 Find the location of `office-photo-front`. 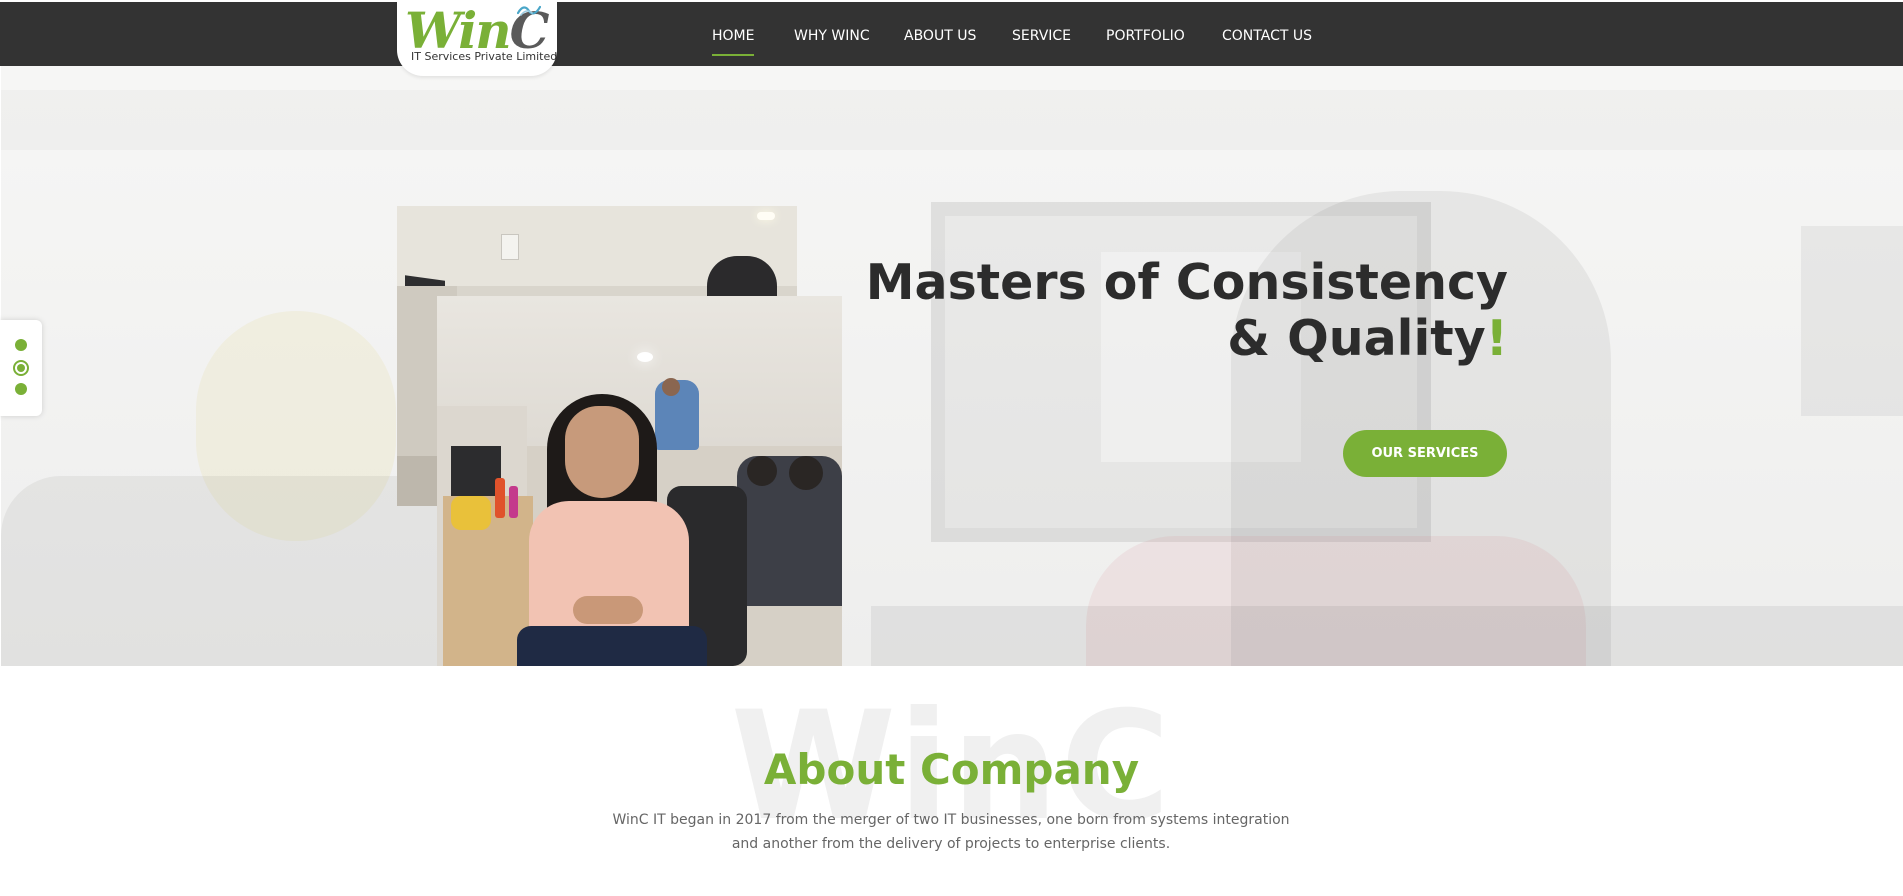

office-photo-front is located at coordinates (639, 481).